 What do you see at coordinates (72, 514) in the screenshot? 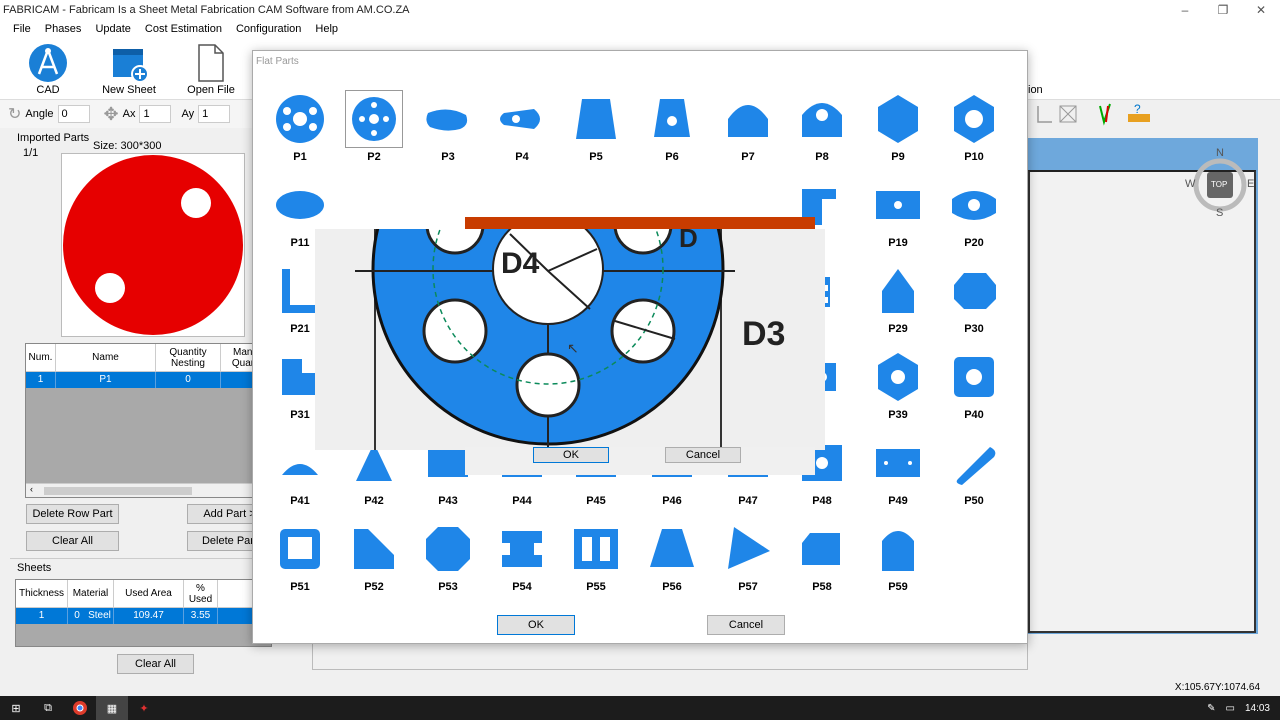
I see `delete-row-part-button: Delete Row Part` at bounding box center [72, 514].